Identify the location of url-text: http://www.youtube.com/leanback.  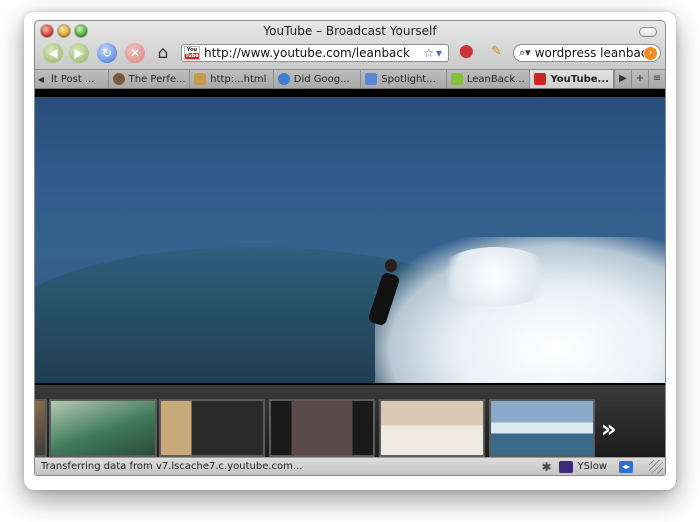
(313, 53).